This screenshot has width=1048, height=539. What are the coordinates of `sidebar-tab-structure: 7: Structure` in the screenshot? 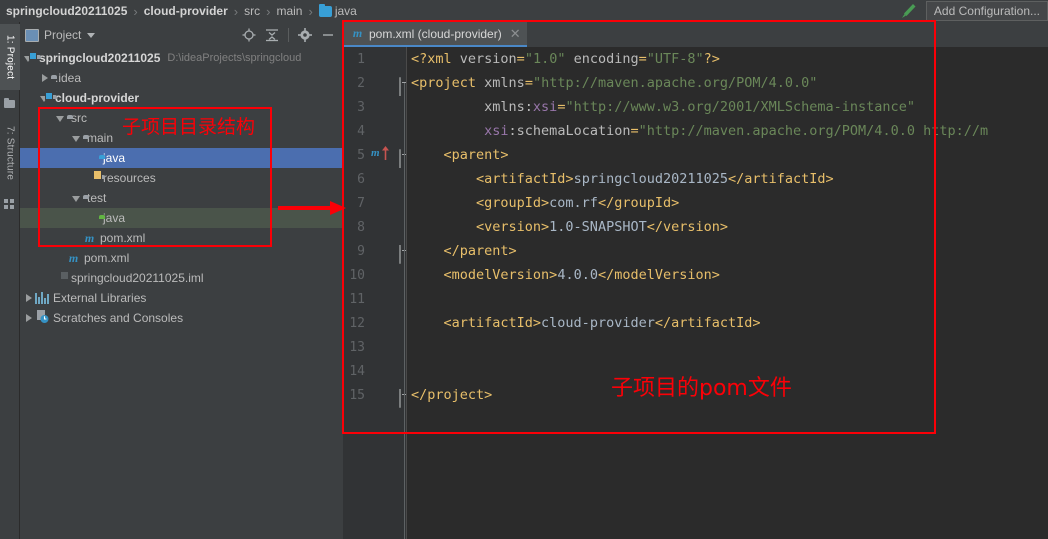 It's located at (10, 153).